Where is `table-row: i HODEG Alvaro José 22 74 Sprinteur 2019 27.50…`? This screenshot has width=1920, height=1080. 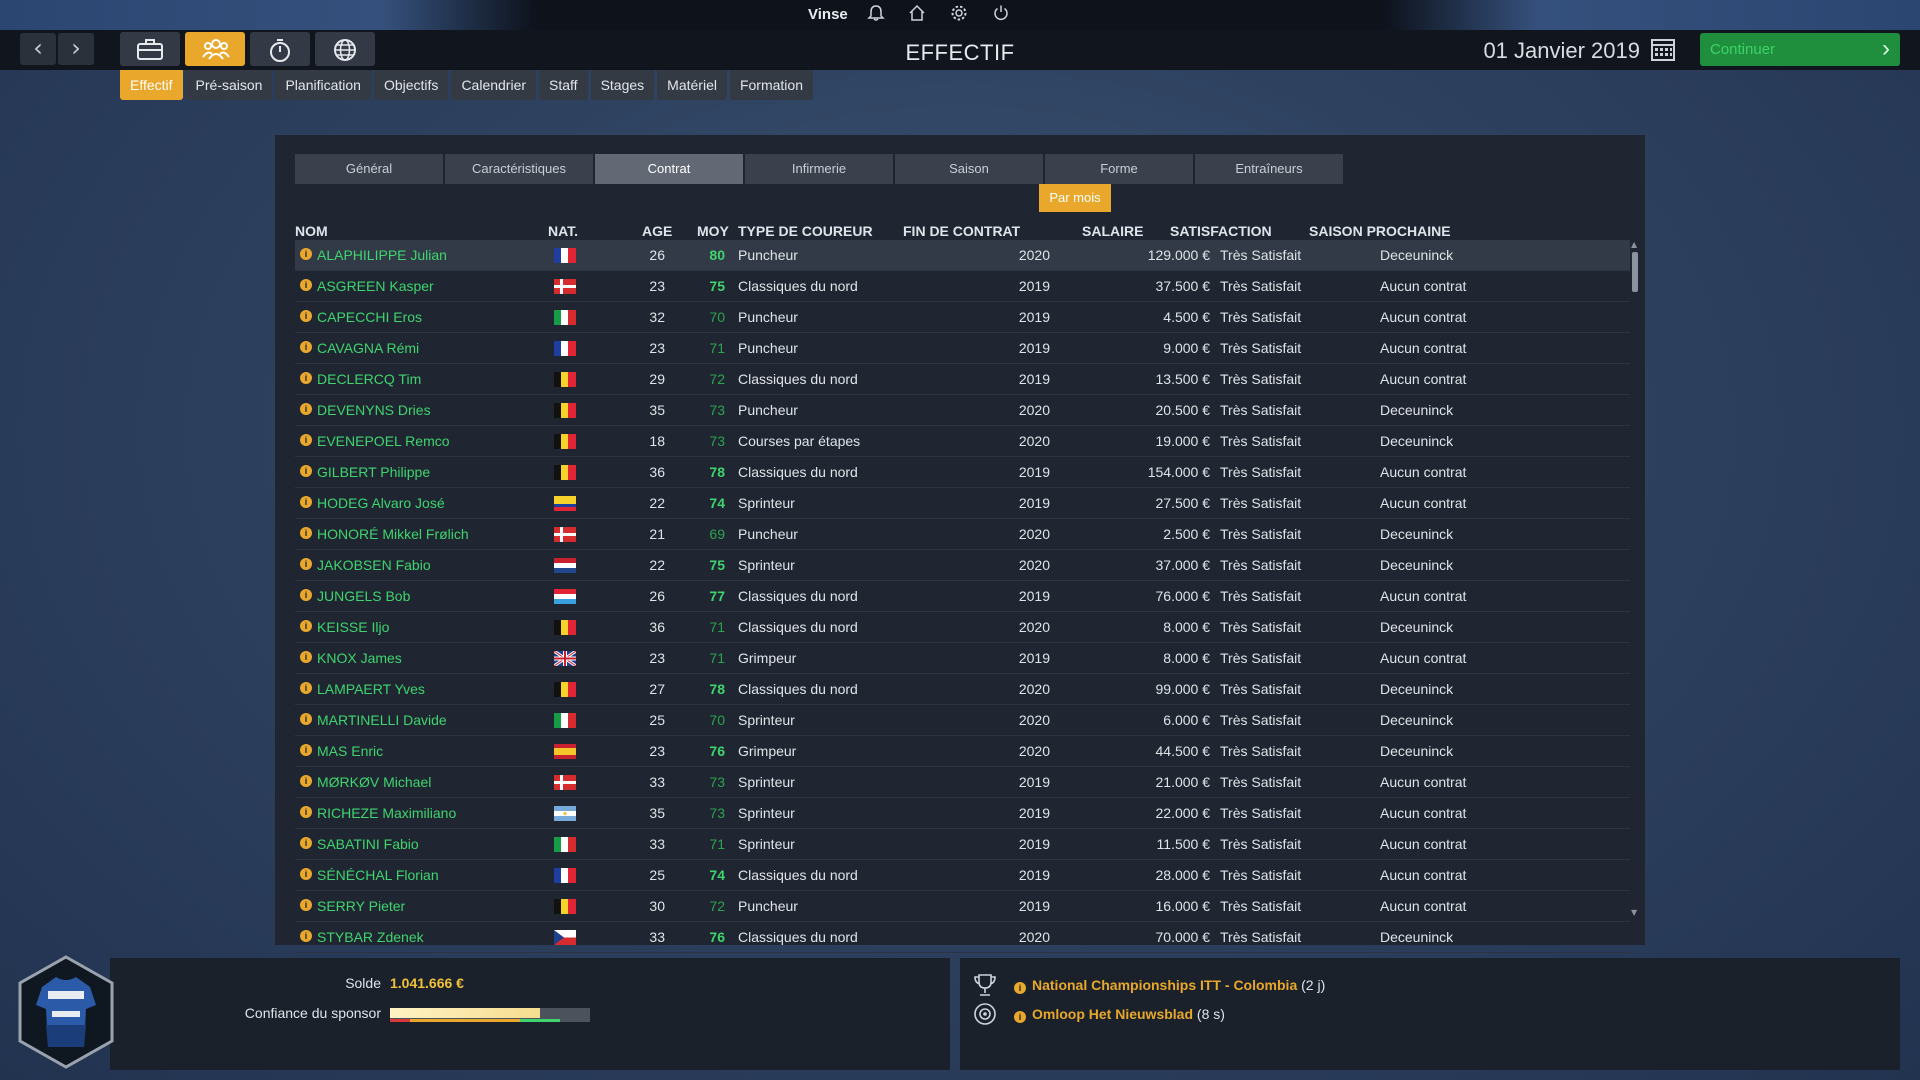
table-row: i HODEG Alvaro José 22 74 Sprinteur 2019 27.50… is located at coordinates (962, 503).